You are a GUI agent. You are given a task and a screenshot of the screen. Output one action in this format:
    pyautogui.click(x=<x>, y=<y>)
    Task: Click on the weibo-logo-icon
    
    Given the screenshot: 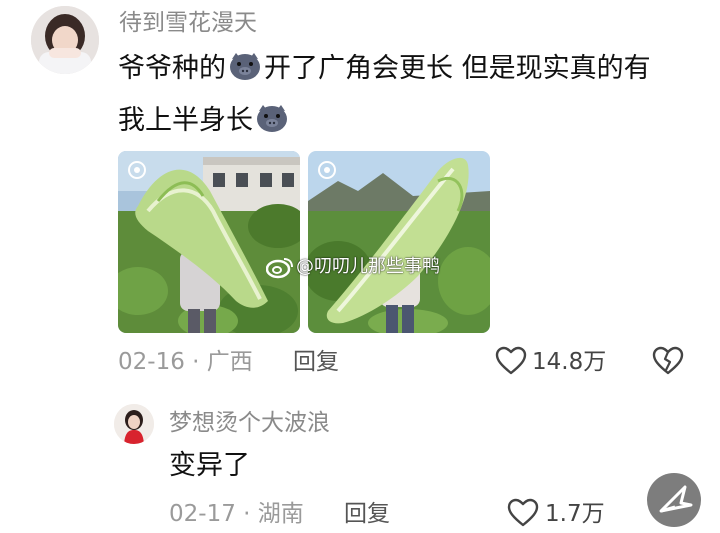 What is the action you would take?
    pyautogui.click(x=279, y=267)
    